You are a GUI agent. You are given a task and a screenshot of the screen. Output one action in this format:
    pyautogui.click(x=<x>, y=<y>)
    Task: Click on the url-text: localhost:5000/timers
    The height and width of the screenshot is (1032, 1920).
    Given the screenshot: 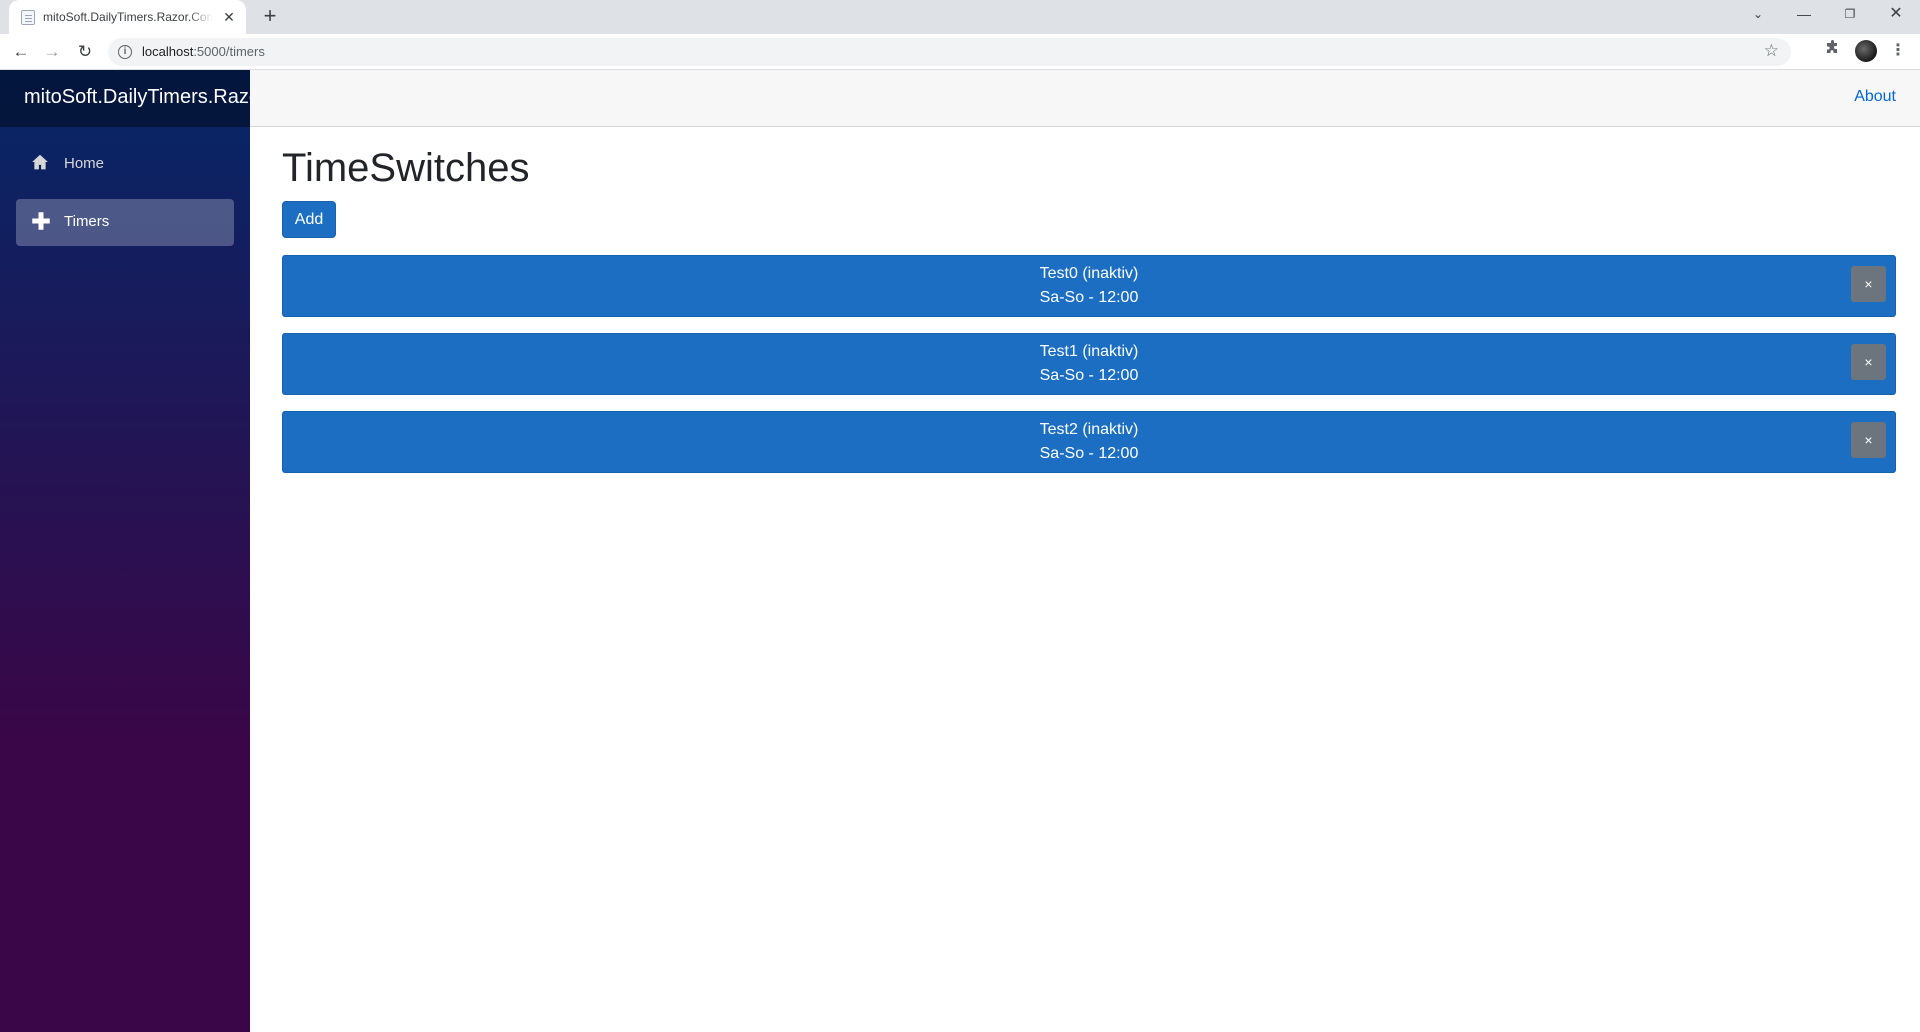 What is the action you would take?
    pyautogui.click(x=203, y=51)
    